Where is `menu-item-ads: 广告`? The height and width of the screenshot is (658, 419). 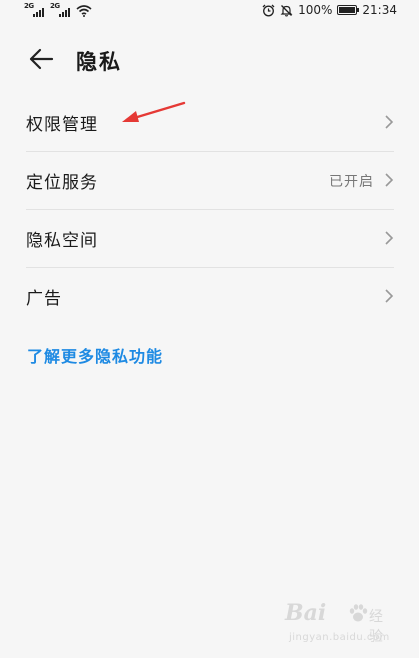 menu-item-ads: 广告 is located at coordinates (210, 296).